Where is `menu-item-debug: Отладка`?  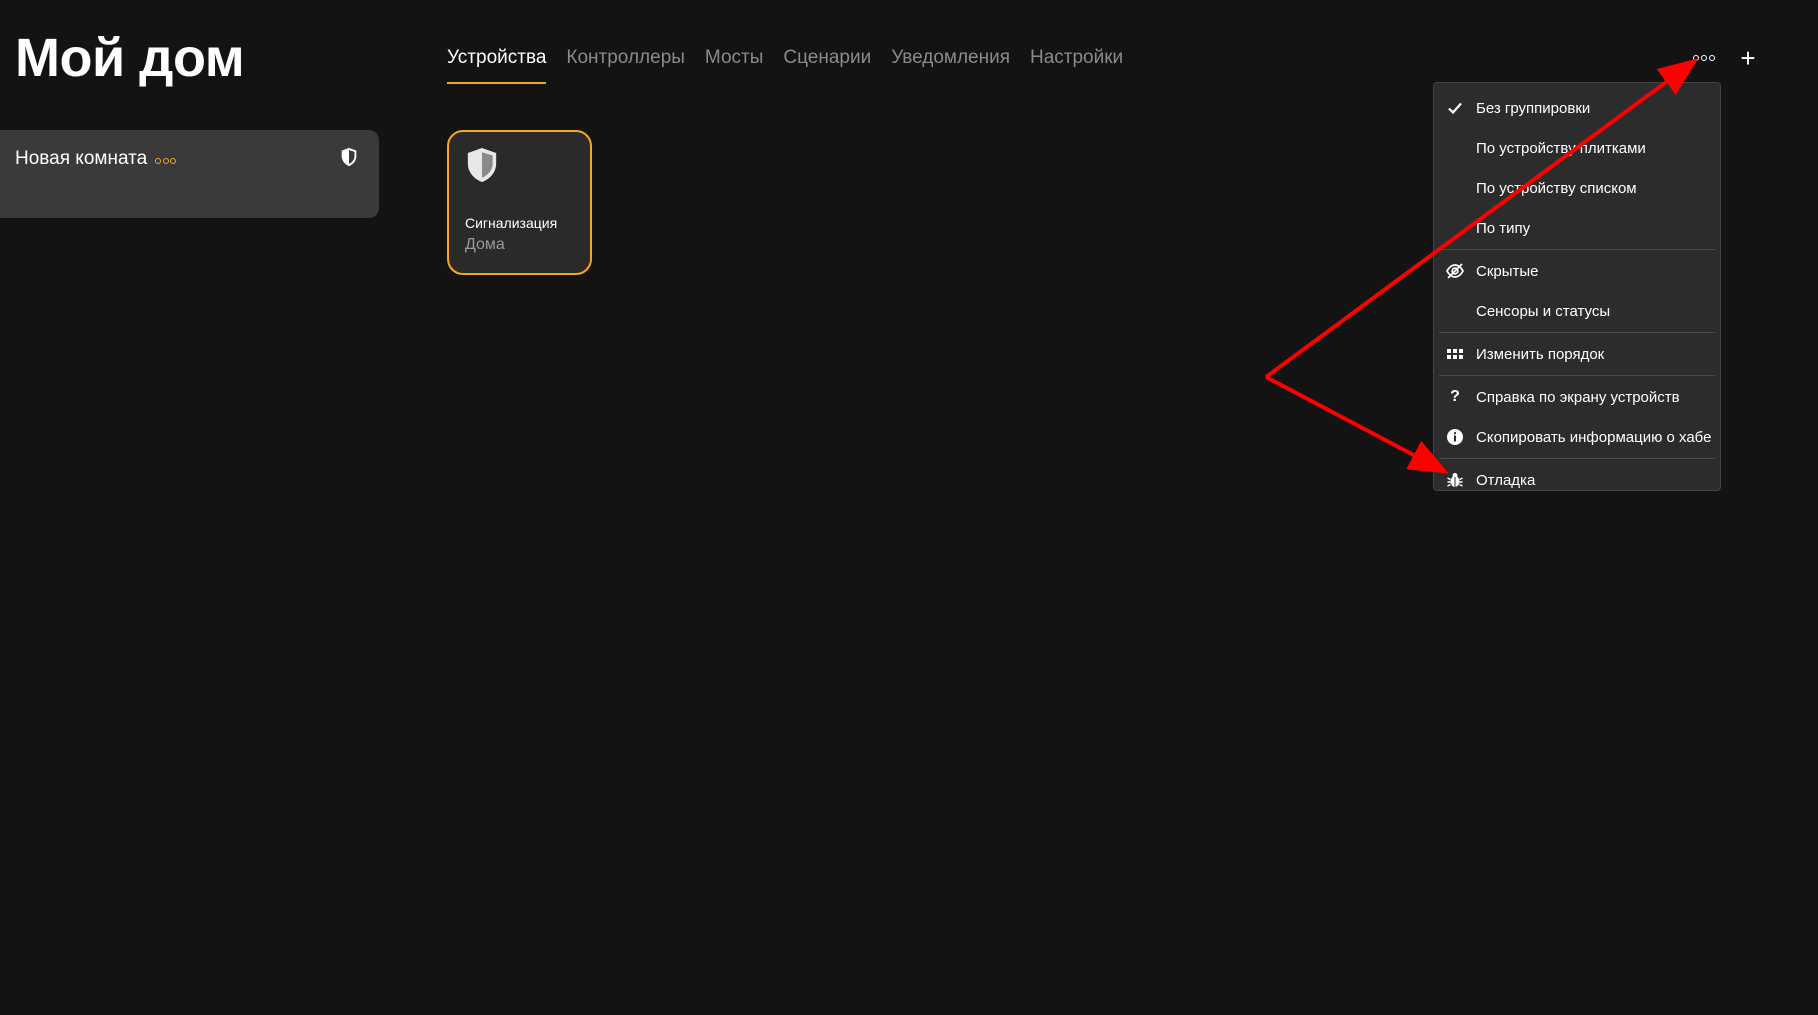 menu-item-debug: Отладка is located at coordinates (1577, 480).